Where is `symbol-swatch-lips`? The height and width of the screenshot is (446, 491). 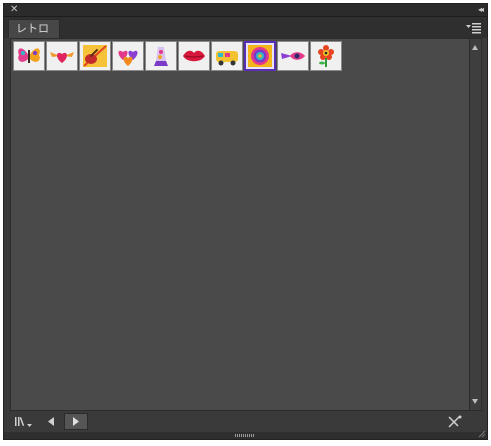 symbol-swatch-lips is located at coordinates (194, 56).